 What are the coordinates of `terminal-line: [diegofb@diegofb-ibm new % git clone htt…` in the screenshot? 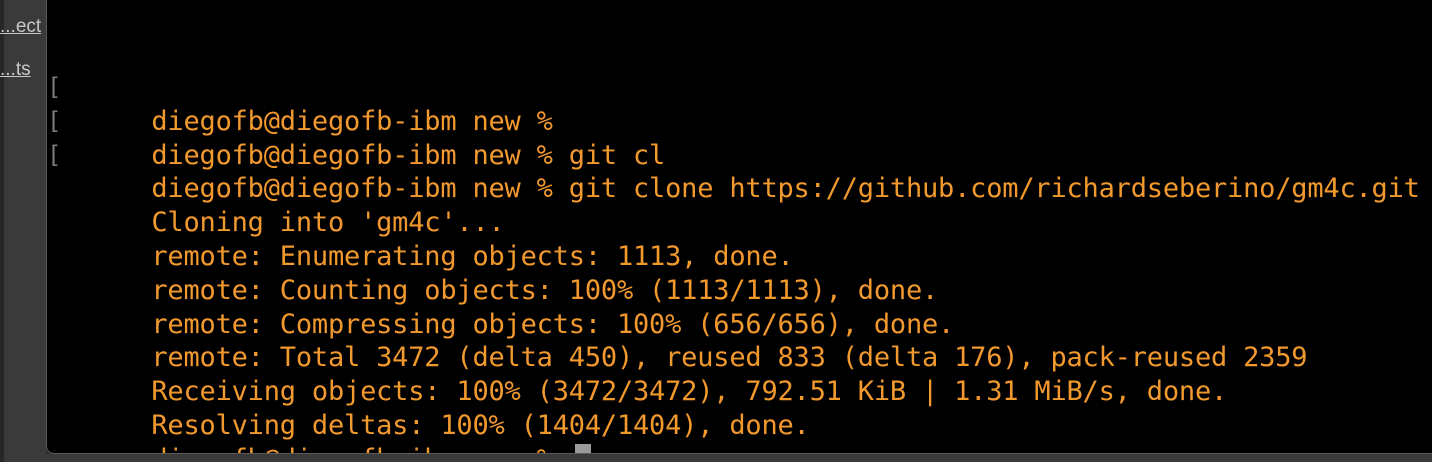 It's located at (737, 172).